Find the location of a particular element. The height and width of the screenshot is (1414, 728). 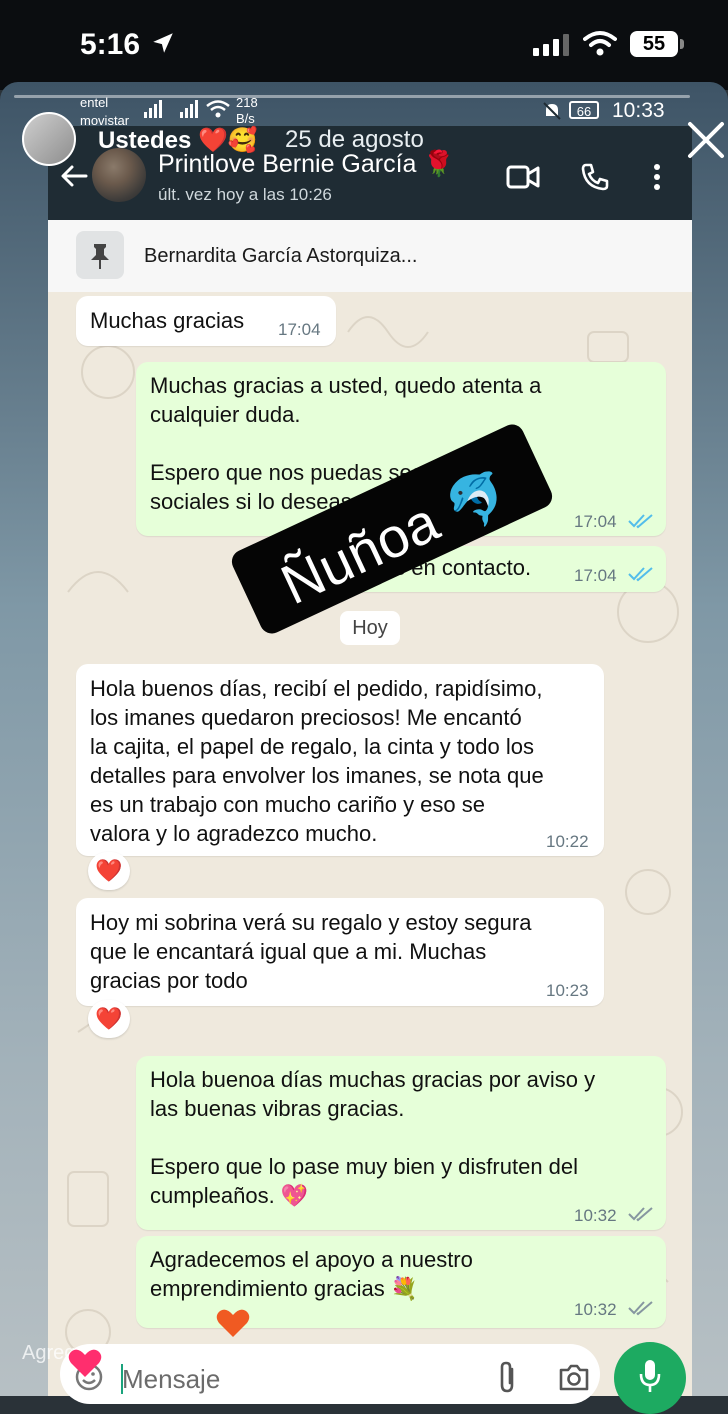

net-speed-unit: B/s is located at coordinates (245, 118).